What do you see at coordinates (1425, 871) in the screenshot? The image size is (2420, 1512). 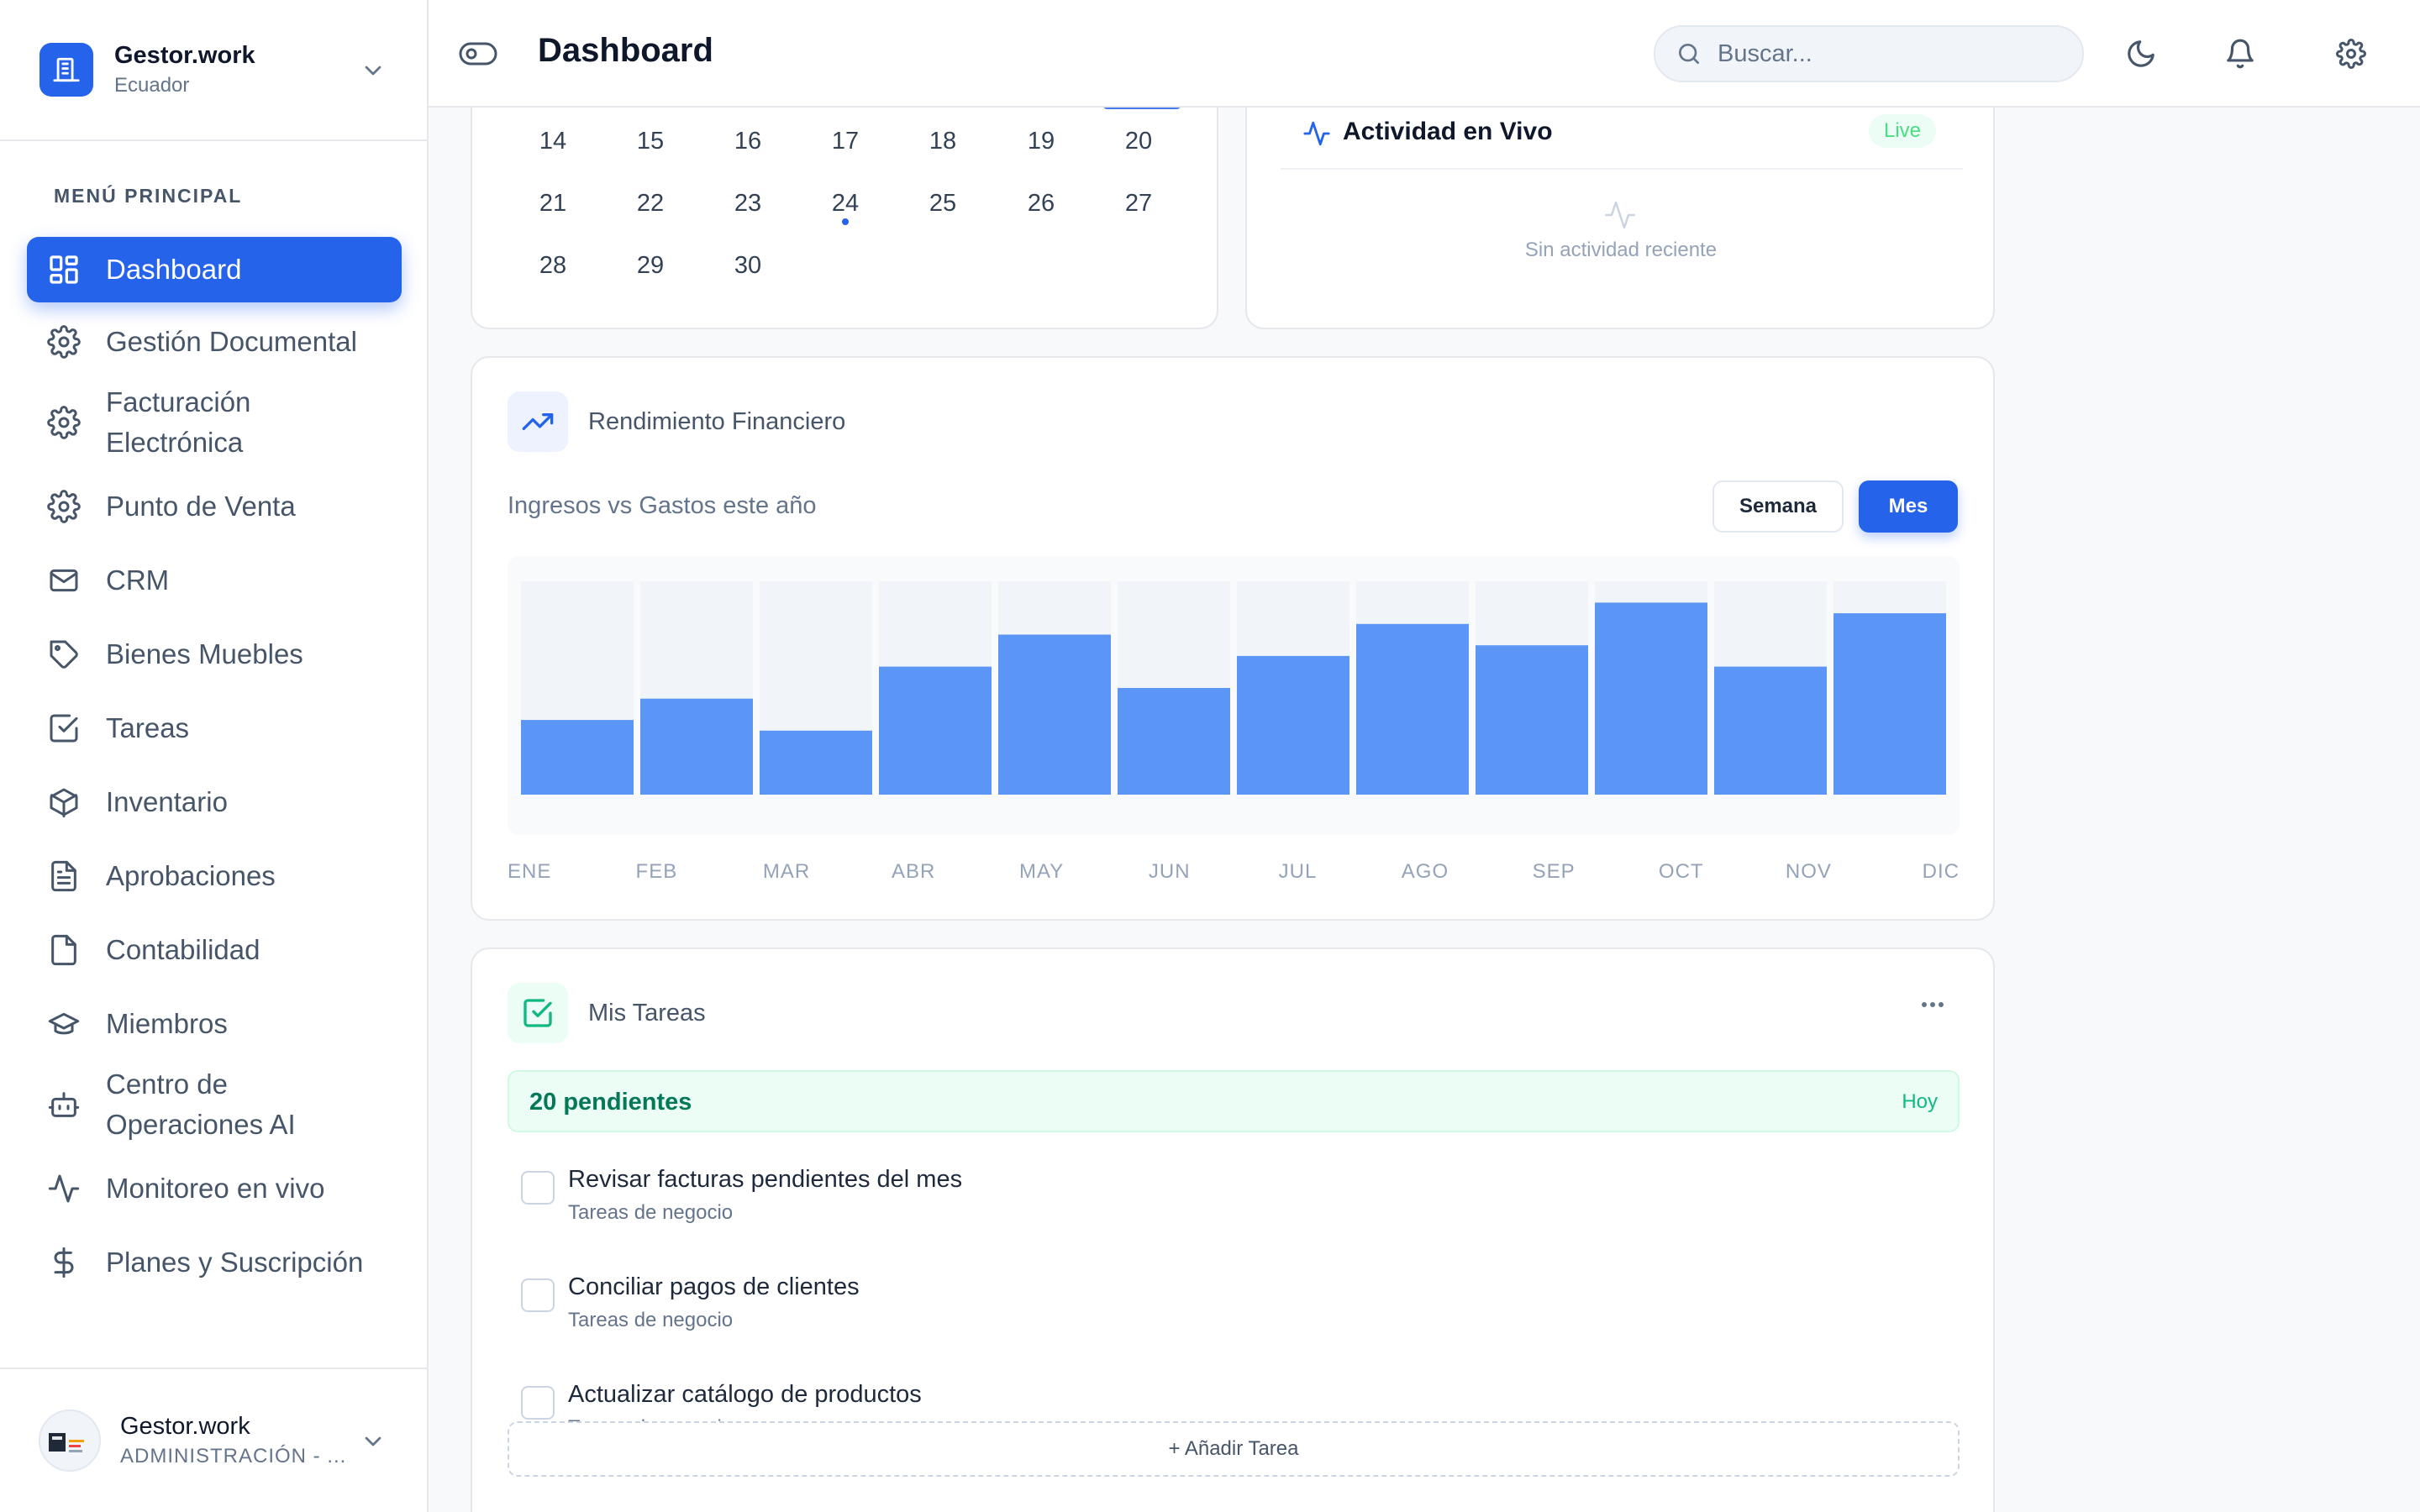 I see `x-tick-label: AGO` at bounding box center [1425, 871].